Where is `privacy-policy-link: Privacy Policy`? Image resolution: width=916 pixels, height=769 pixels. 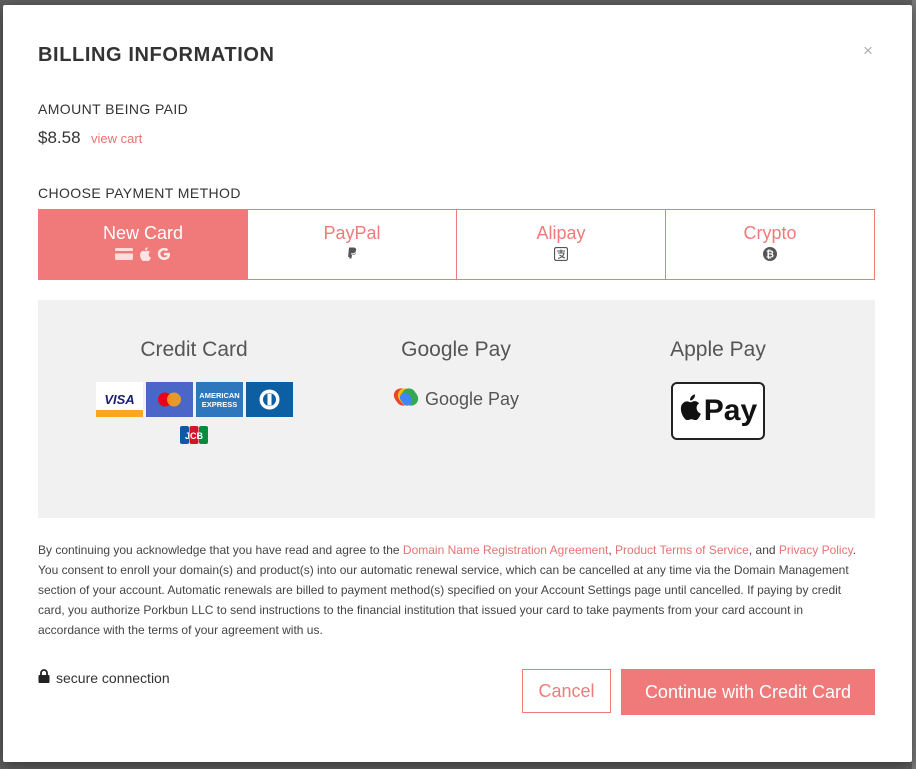
privacy-policy-link: Privacy Policy is located at coordinates (816, 550).